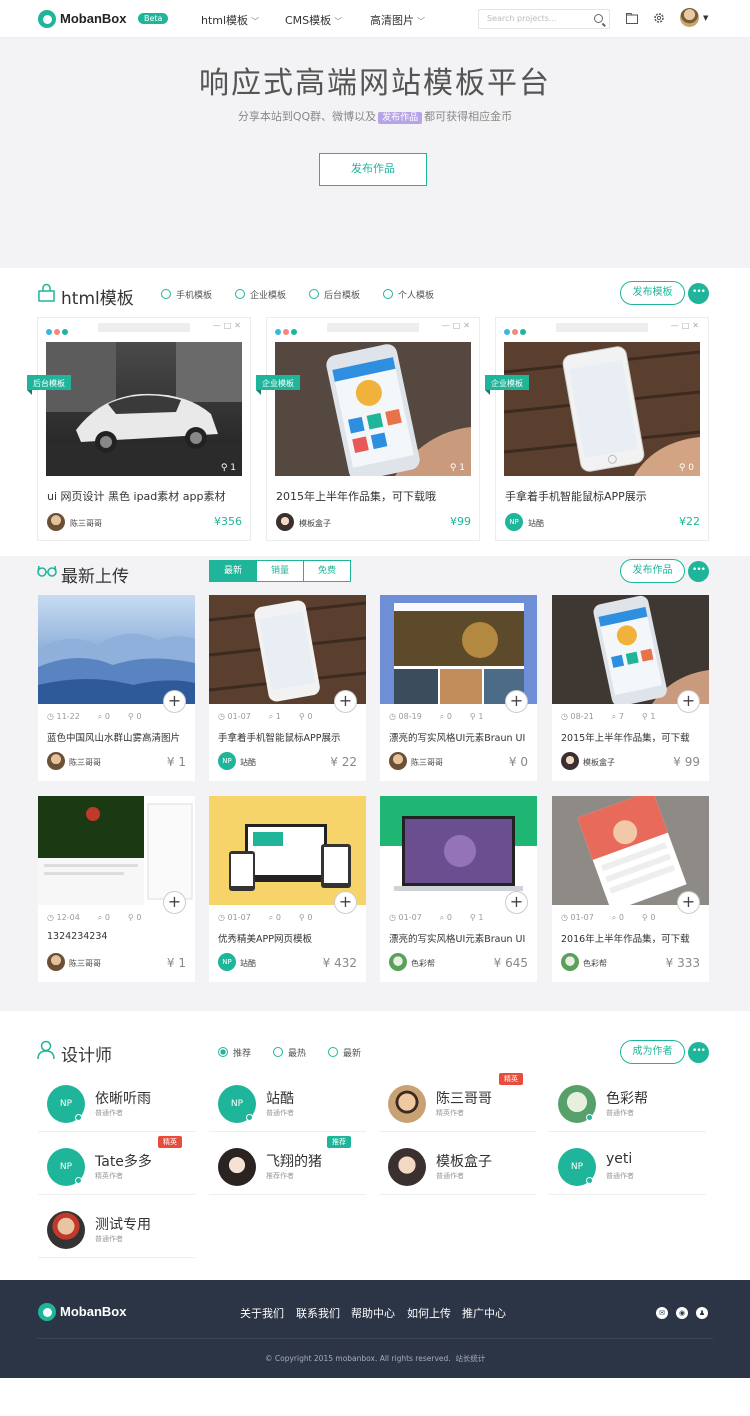 Image resolution: width=750 pixels, height=1416 pixels. Describe the element at coordinates (400, 118) in the screenshot. I see `publish-tag: 发布作品` at that location.